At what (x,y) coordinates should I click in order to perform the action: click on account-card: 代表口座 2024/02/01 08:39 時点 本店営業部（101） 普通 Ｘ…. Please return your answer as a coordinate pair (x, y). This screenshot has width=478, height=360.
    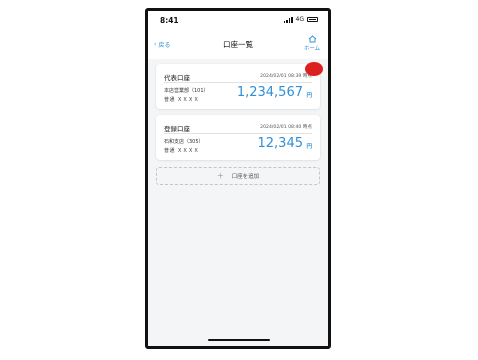
    Looking at the image, I should click on (238, 86).